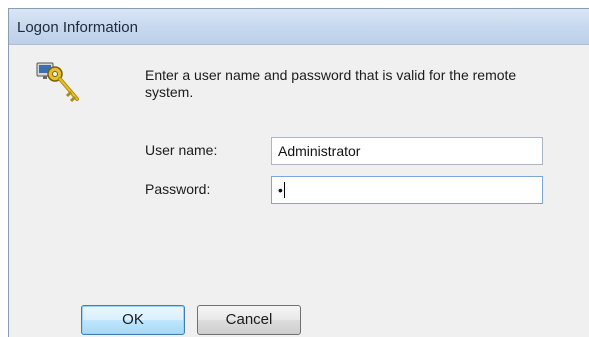 This screenshot has width=589, height=337. What do you see at coordinates (407, 151) in the screenshot?
I see `username-field: Administrator` at bounding box center [407, 151].